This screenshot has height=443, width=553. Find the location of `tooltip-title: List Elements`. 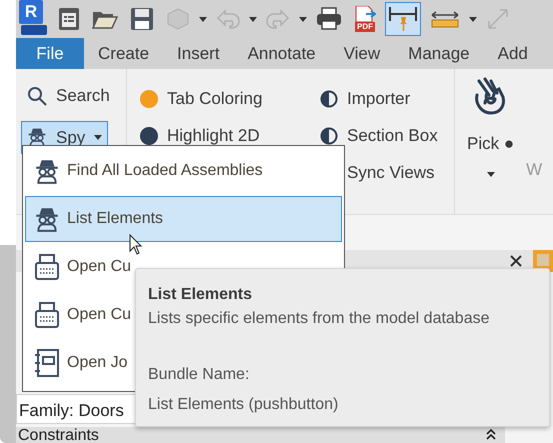

tooltip-title: List Elements is located at coordinates (201, 295).